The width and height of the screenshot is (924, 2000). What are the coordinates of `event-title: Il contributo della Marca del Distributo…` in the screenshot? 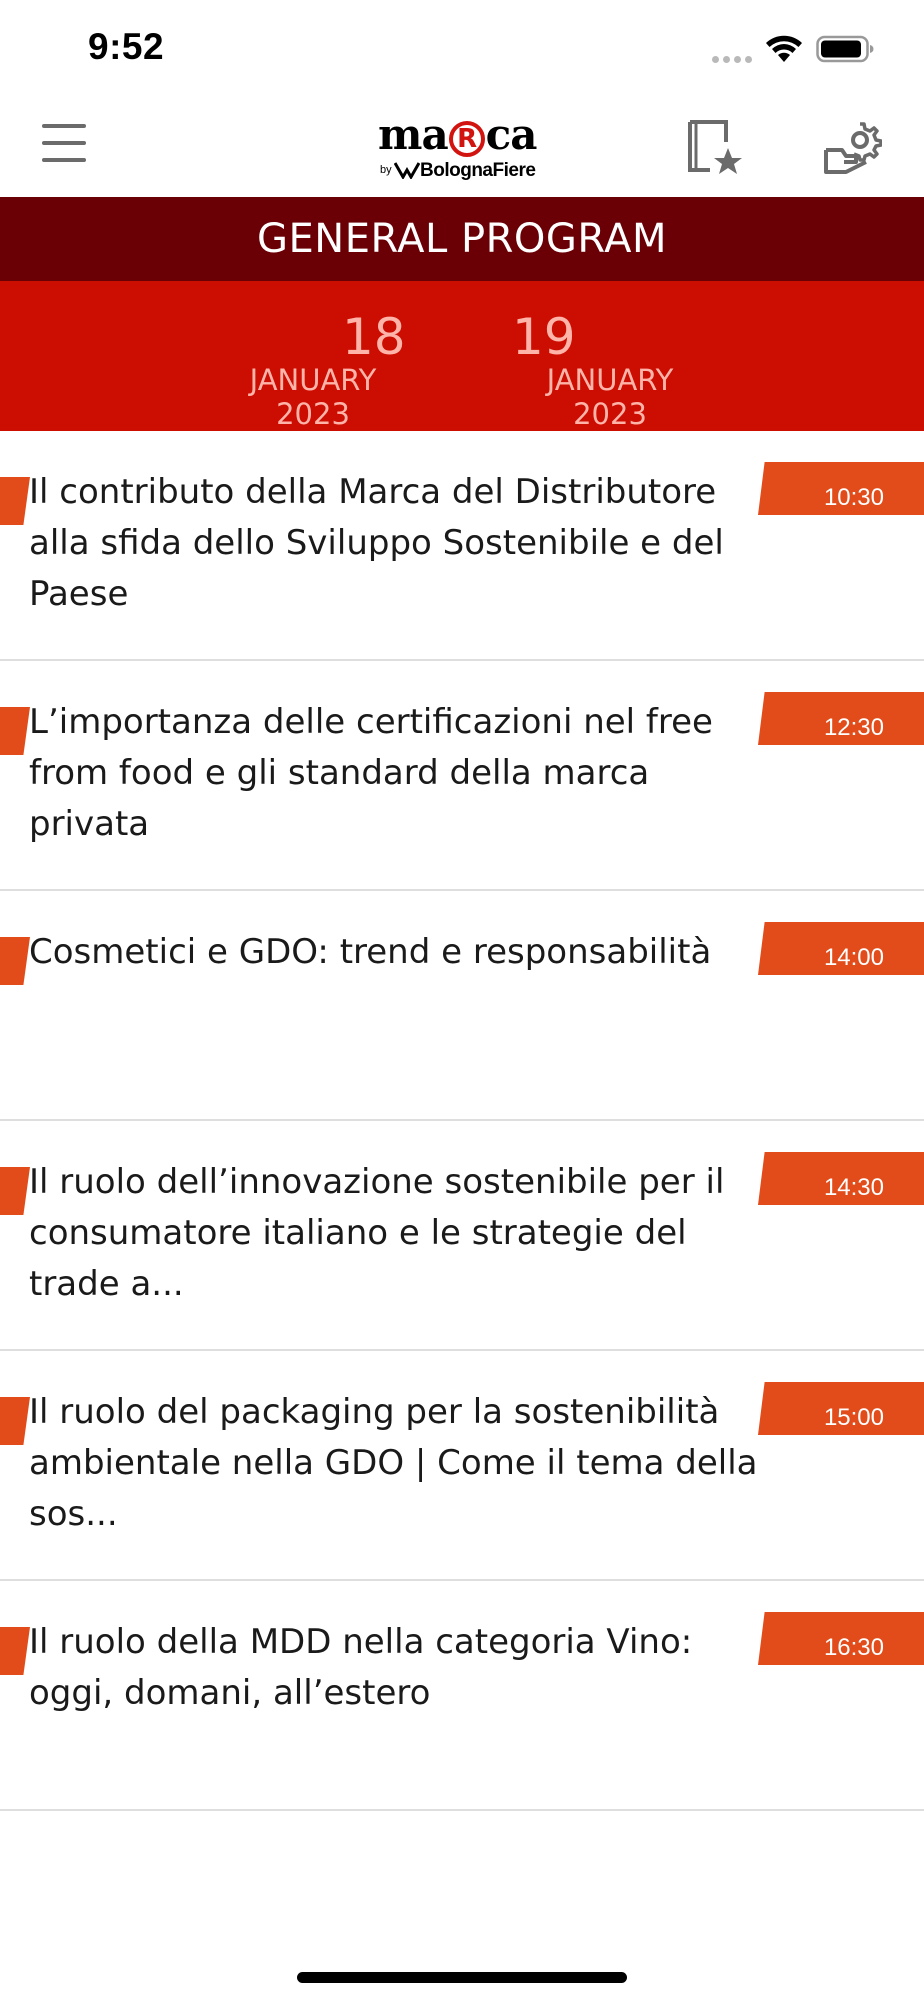 It's located at (376, 543).